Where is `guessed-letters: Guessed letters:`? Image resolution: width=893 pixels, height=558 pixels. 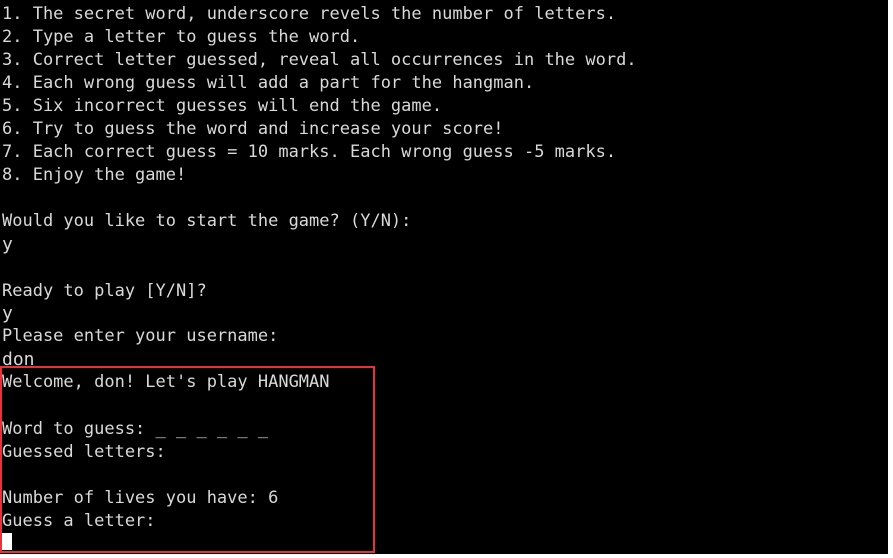
guessed-letters: Guessed letters: is located at coordinates (84, 452).